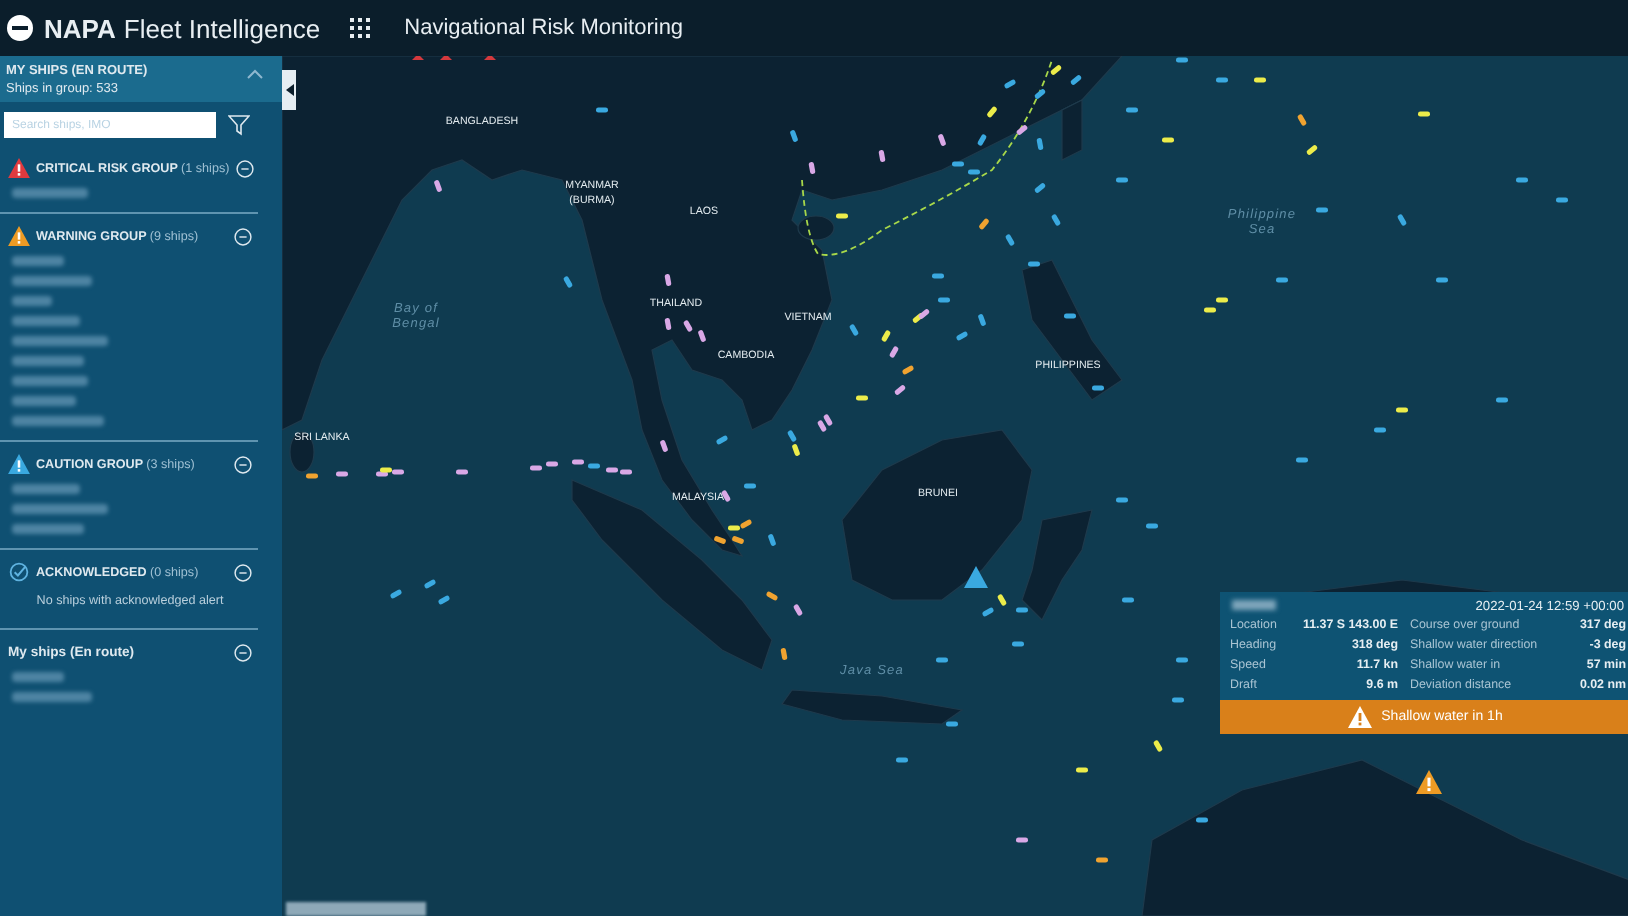  I want to click on apps-grid-icon, so click(360, 28).